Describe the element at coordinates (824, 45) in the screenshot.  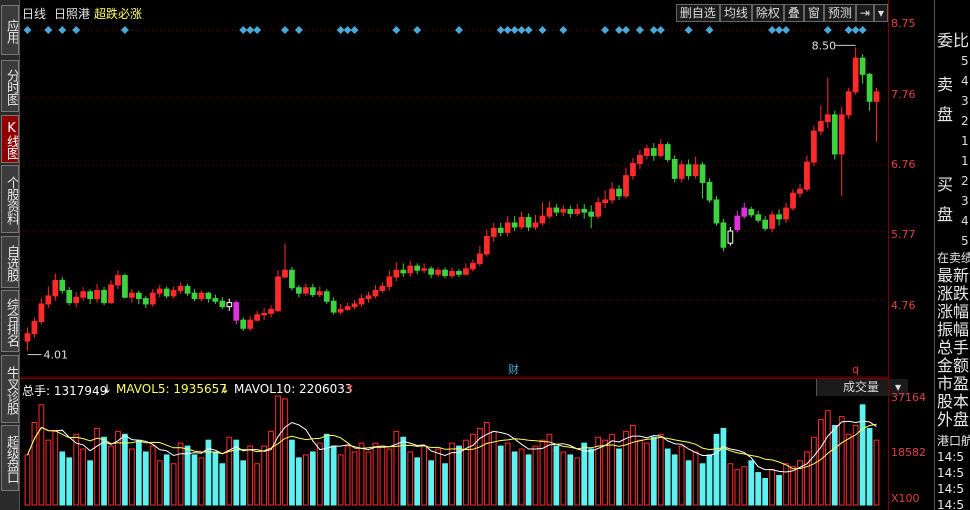
I see `high-label: 8.50` at that location.